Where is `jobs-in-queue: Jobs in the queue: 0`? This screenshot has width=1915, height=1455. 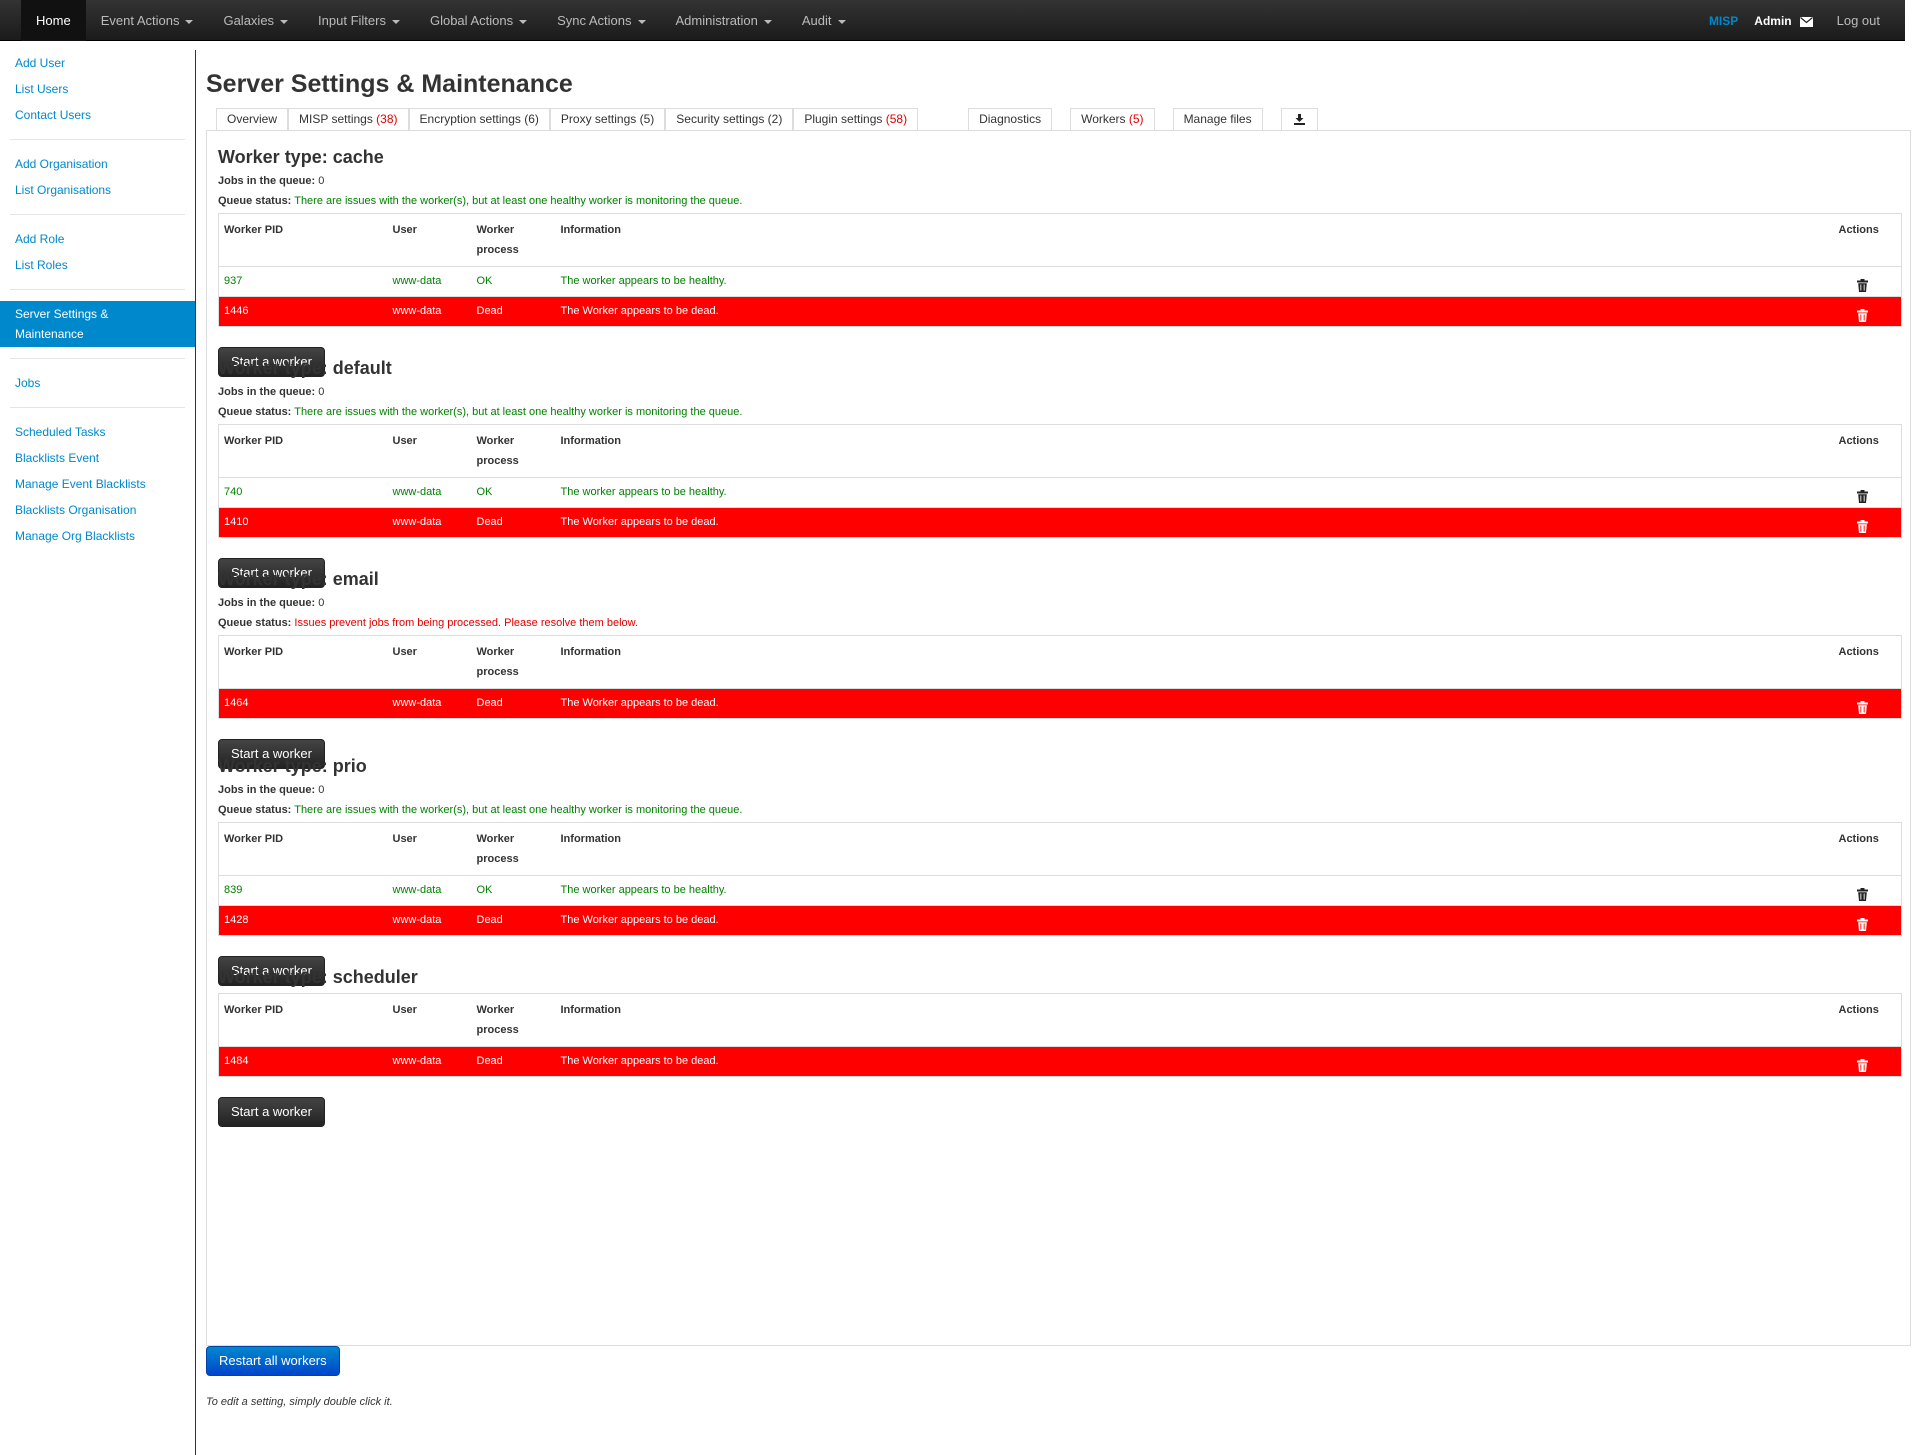
jobs-in-queue: Jobs in the queue: 0 is located at coordinates (1060, 392).